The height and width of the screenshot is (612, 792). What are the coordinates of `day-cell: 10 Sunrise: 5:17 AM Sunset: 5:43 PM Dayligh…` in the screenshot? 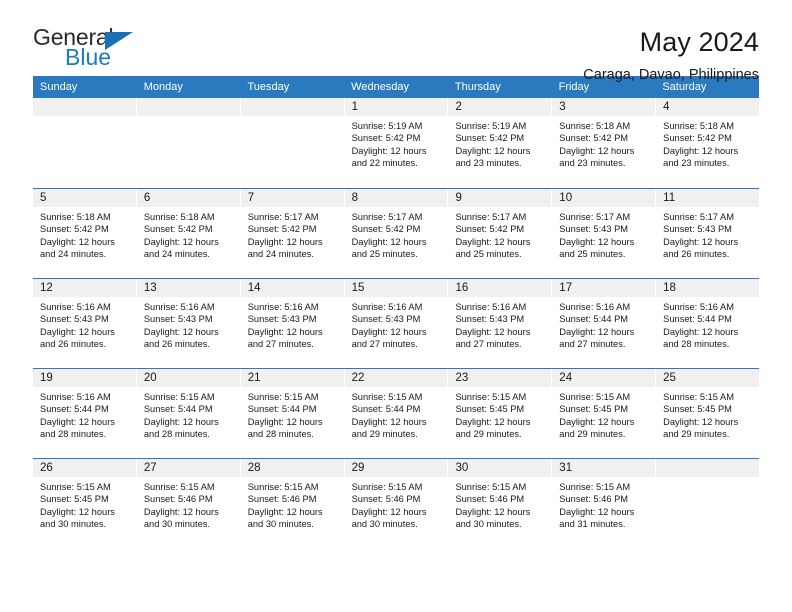 It's located at (604, 233).